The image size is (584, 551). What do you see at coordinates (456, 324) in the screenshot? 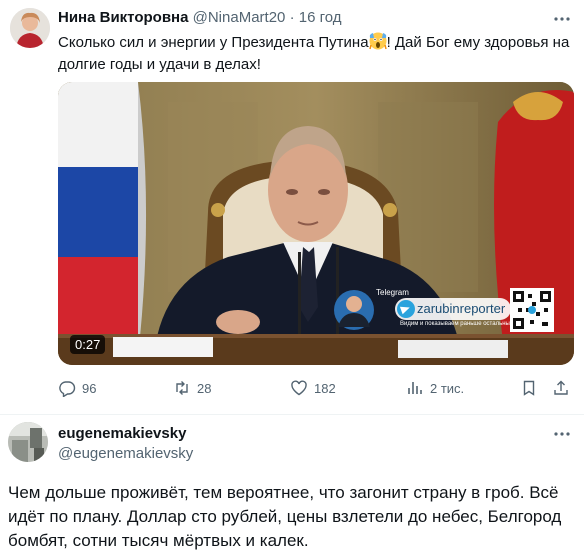
I see `watermark-slogan: Видим и показываем раньше остальных` at bounding box center [456, 324].